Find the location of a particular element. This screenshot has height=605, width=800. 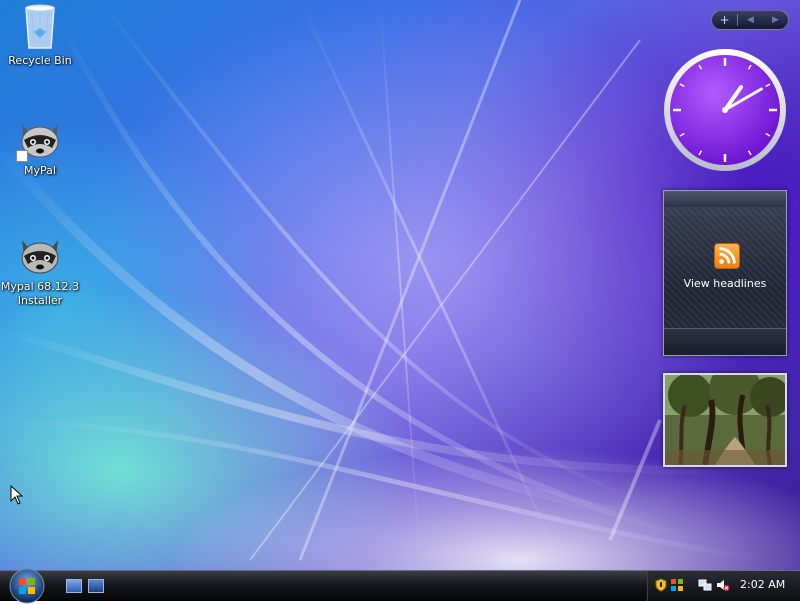

taskbar: 2:02 AM is located at coordinates (400, 586).